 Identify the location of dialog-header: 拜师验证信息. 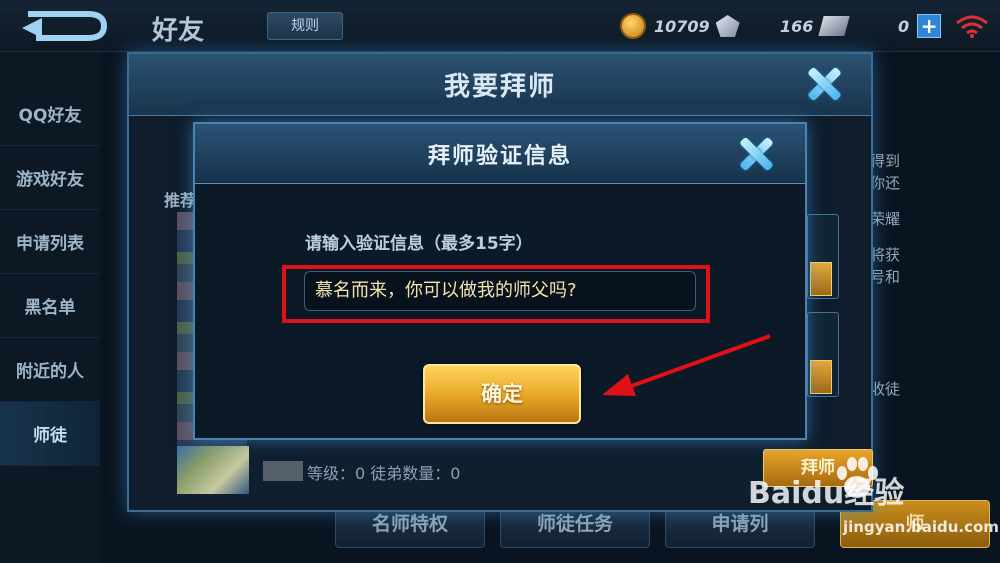
(500, 154).